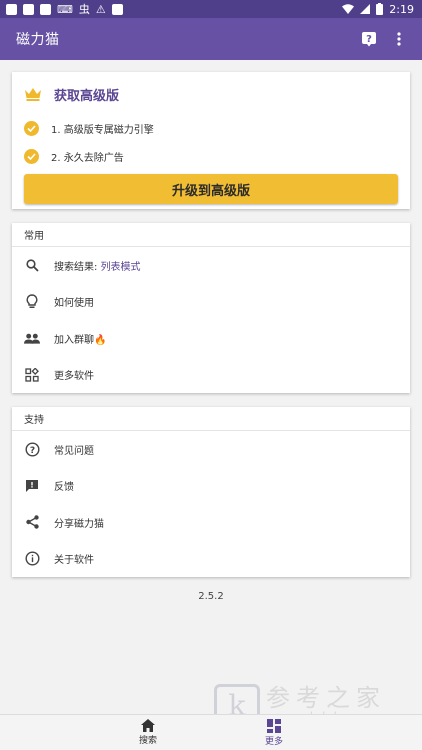 The width and height of the screenshot is (422, 750). I want to click on list-item-label: 关于软件, so click(74, 561).